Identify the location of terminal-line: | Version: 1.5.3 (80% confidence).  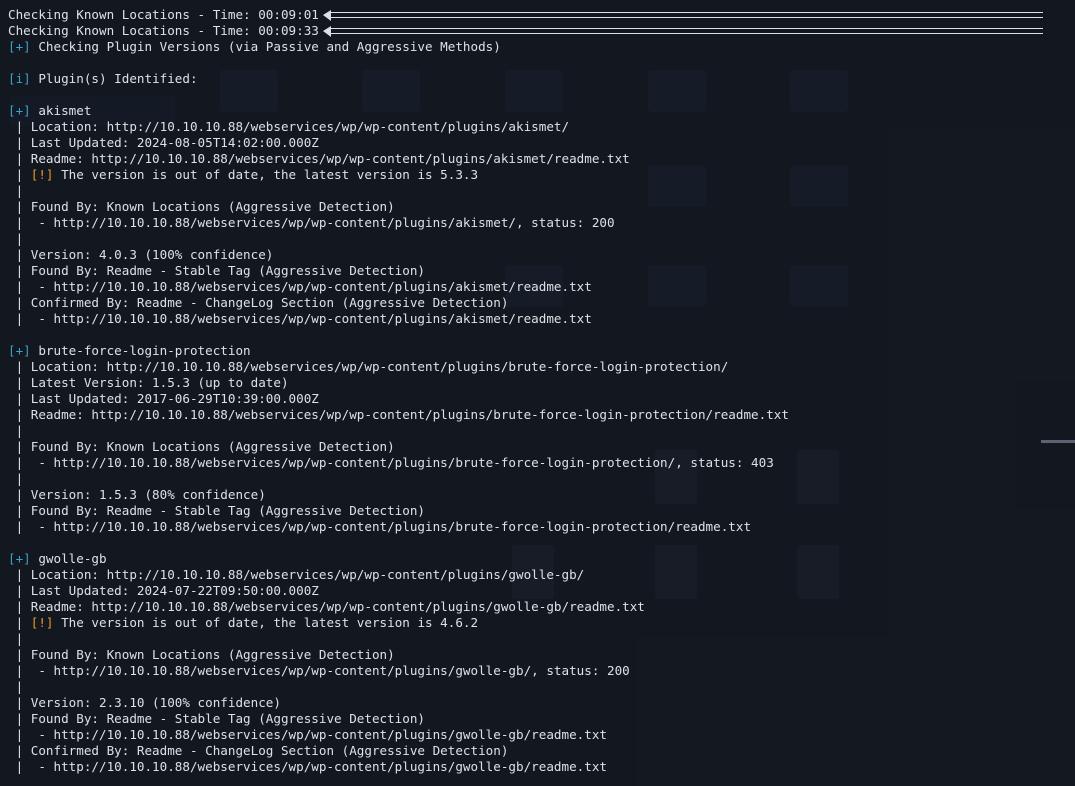
(541, 495).